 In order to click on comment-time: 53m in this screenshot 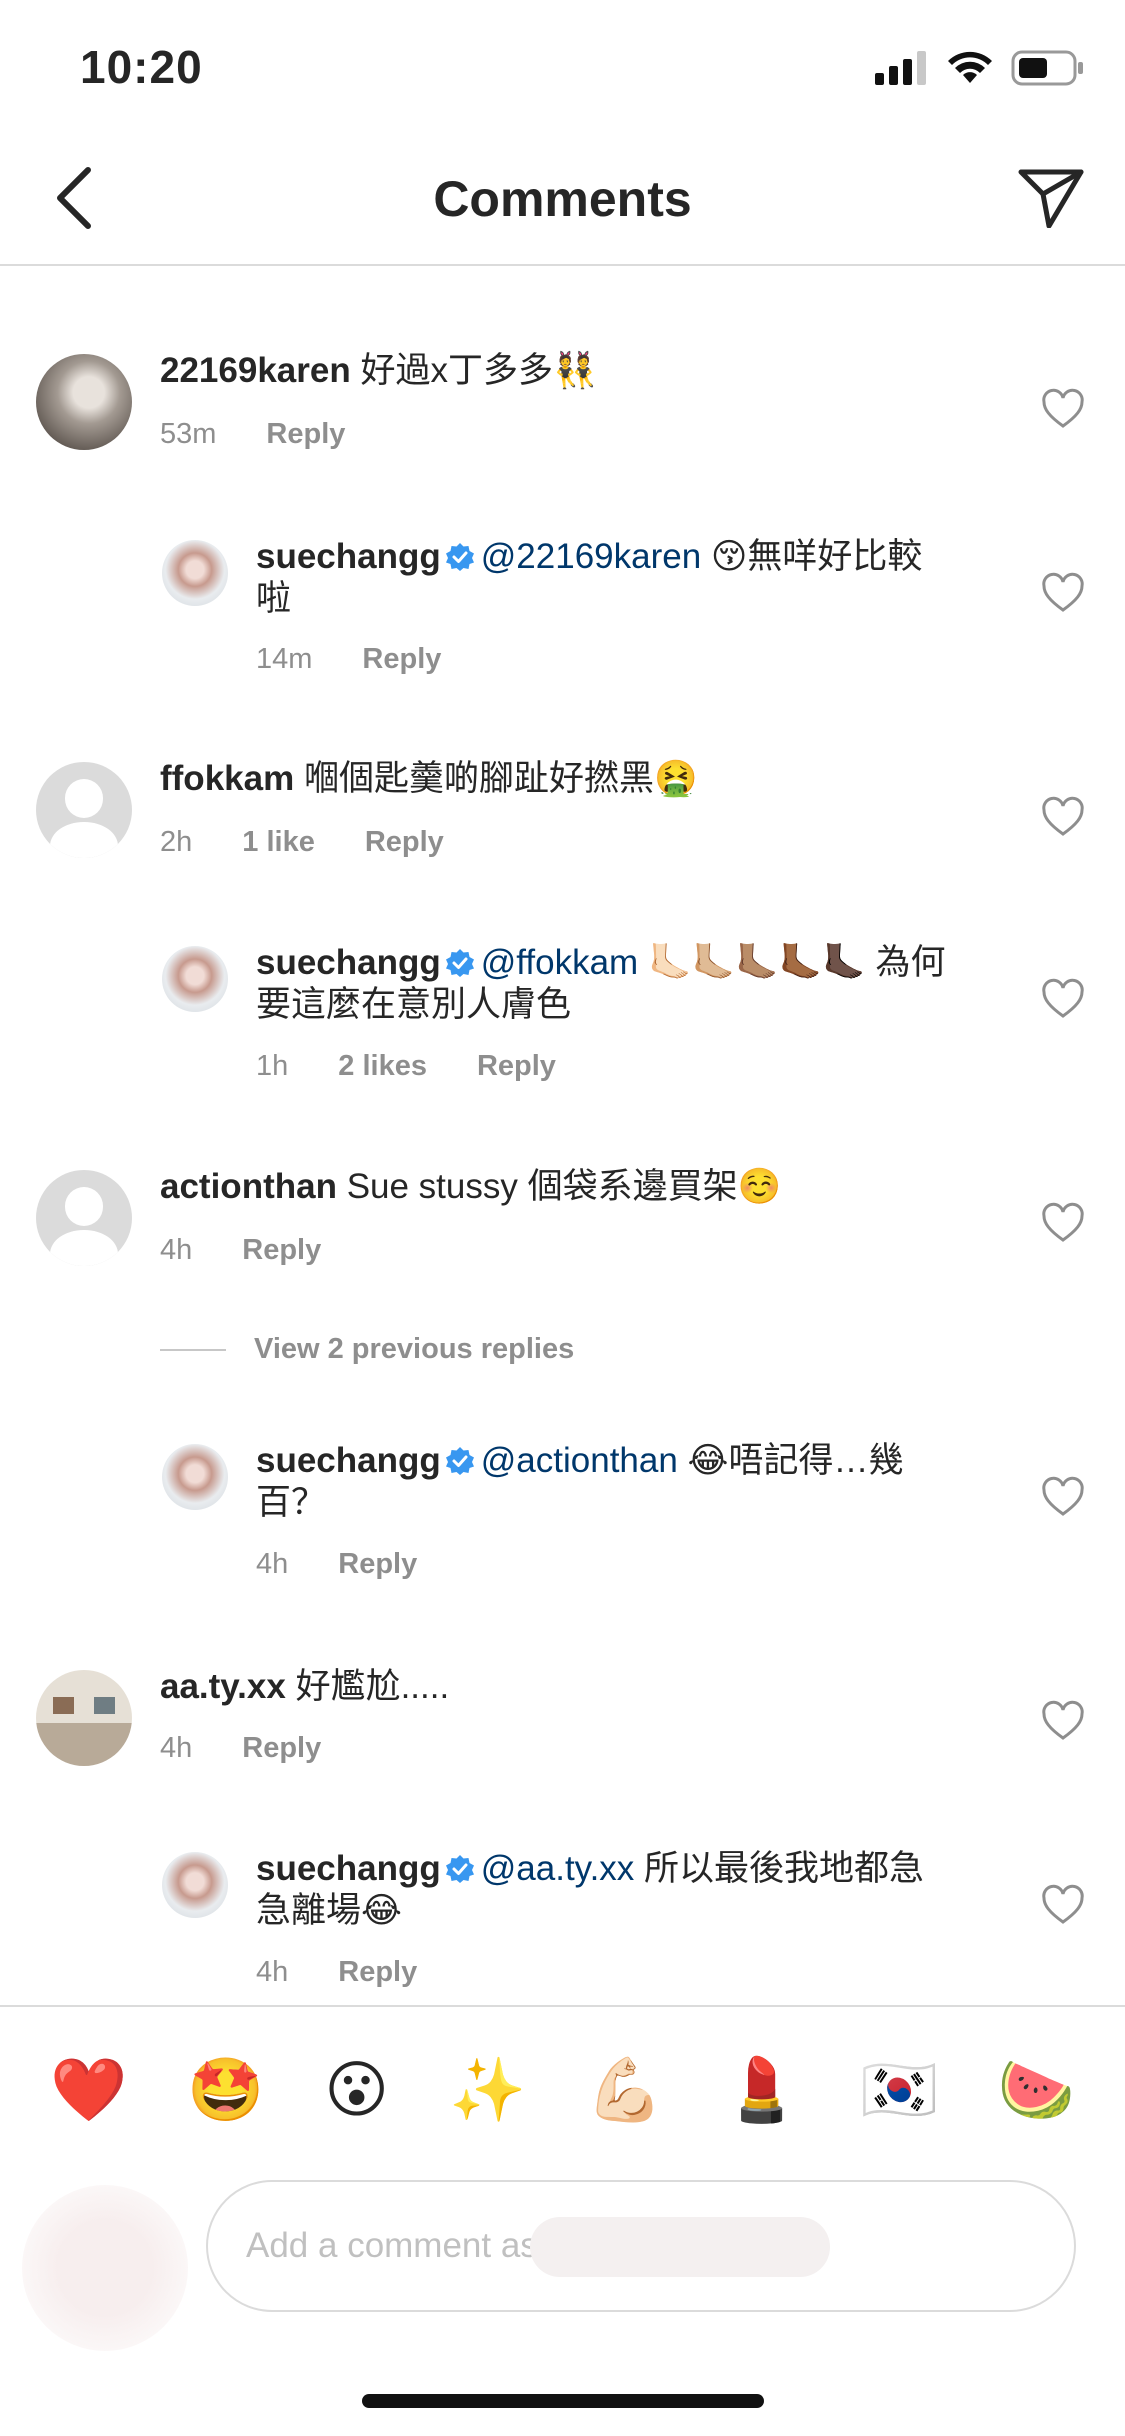, I will do `click(188, 434)`.